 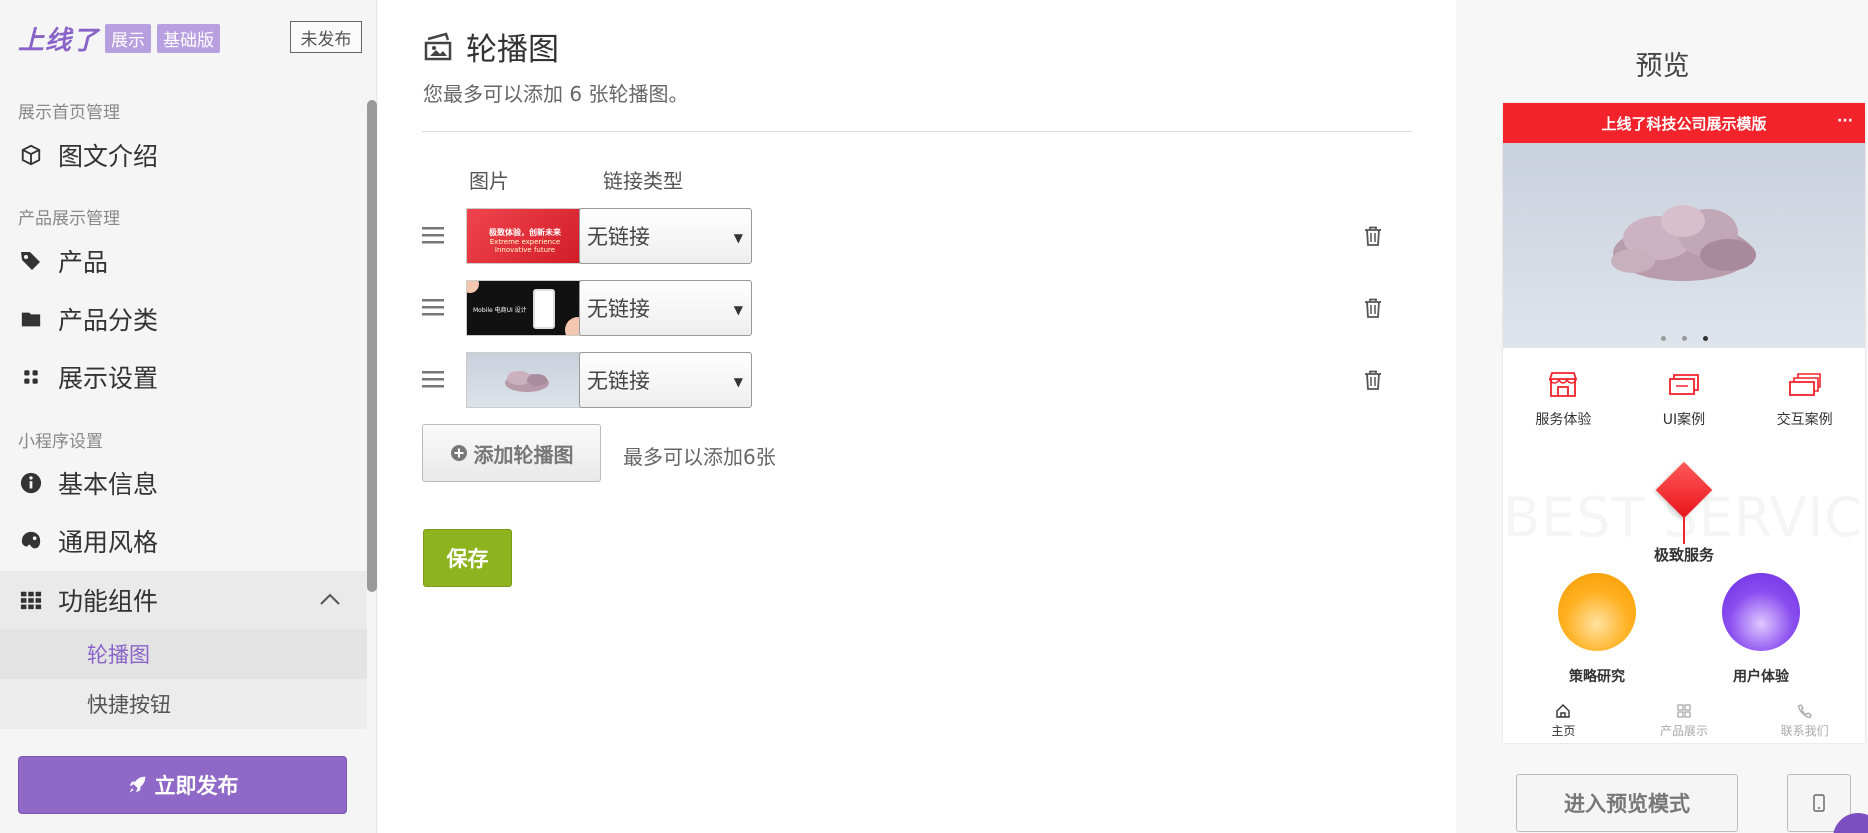 I want to click on apps-grid-icon, so click(x=31, y=600).